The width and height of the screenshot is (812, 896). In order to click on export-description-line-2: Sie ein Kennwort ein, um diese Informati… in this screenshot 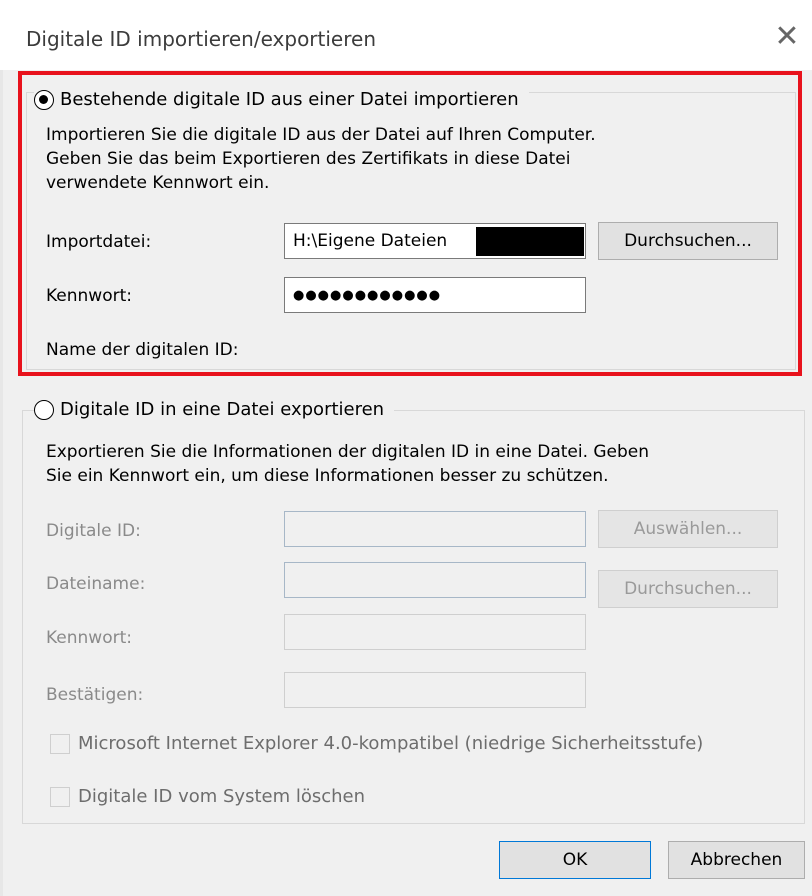, I will do `click(327, 476)`.